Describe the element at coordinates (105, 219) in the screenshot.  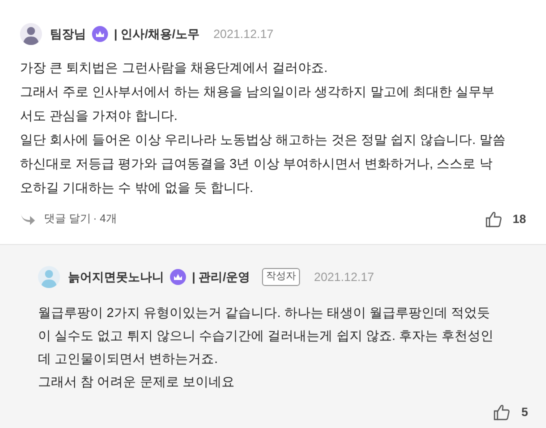
I see `reply-count: · 4개` at that location.